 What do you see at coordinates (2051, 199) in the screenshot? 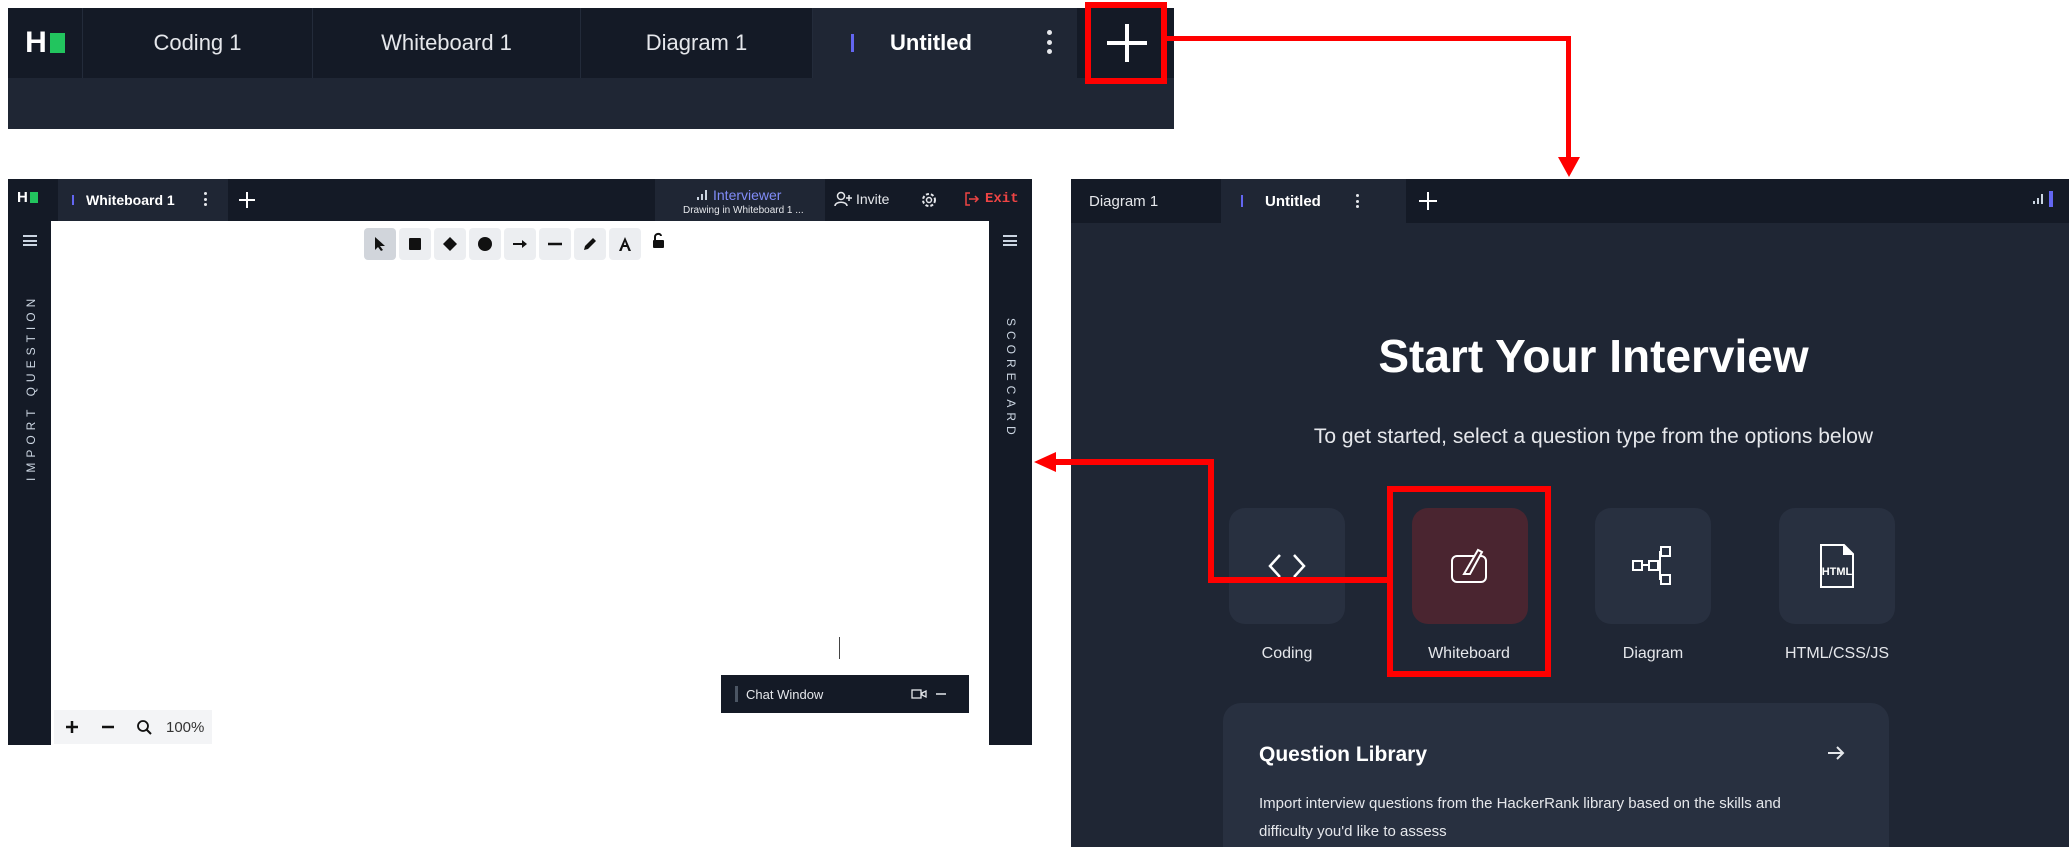
I see `interviewer-indicator` at bounding box center [2051, 199].